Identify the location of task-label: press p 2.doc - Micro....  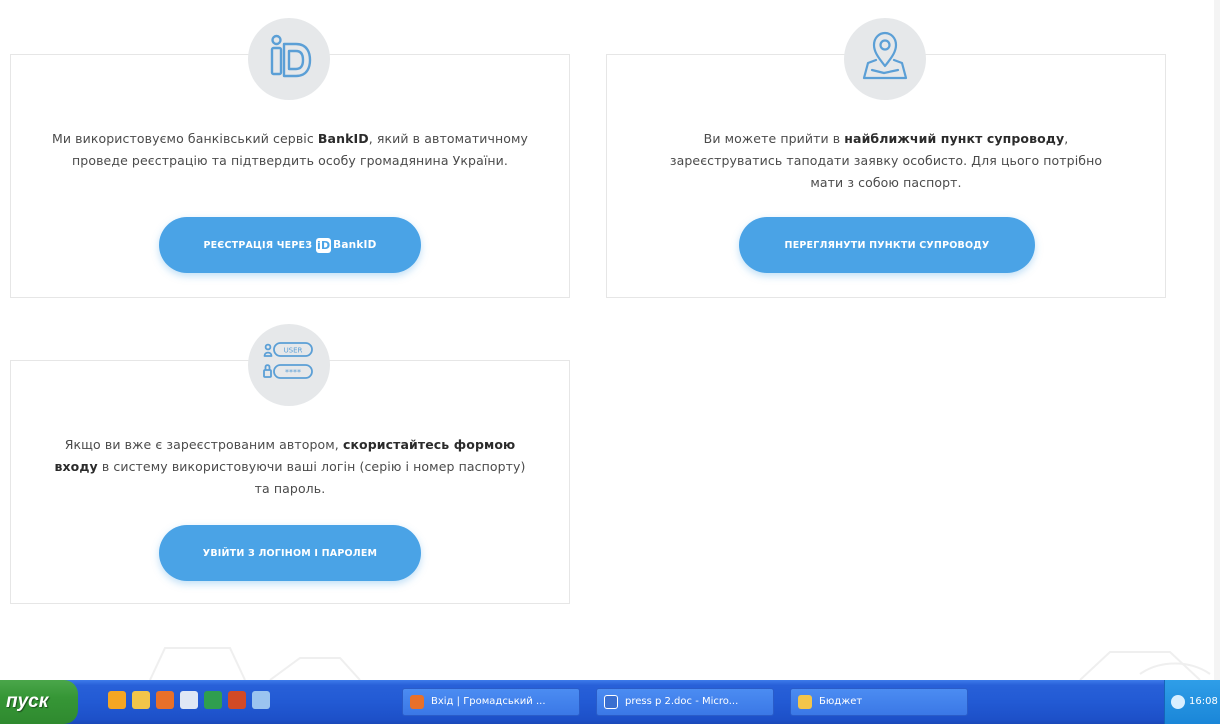
(682, 701).